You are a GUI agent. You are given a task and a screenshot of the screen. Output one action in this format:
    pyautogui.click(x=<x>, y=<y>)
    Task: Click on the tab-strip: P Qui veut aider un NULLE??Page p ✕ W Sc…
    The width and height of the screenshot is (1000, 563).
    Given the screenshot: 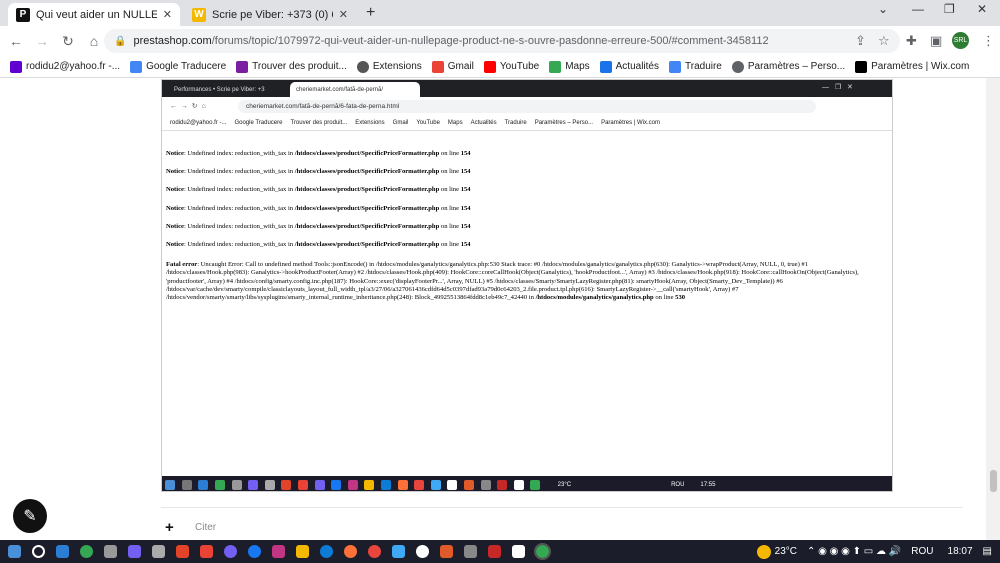 What is the action you would take?
    pyautogui.click(x=500, y=13)
    